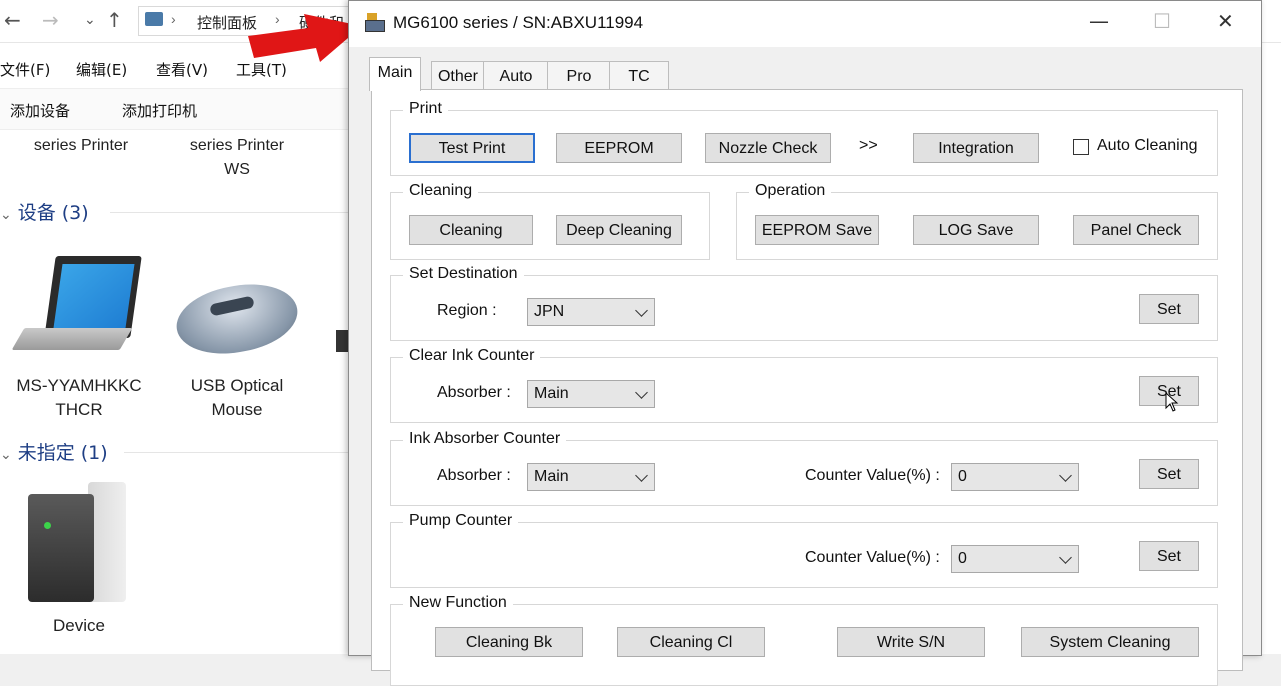 The height and width of the screenshot is (686, 1281). What do you see at coordinates (79, 625) in the screenshot?
I see `device-label-line1: Device` at bounding box center [79, 625].